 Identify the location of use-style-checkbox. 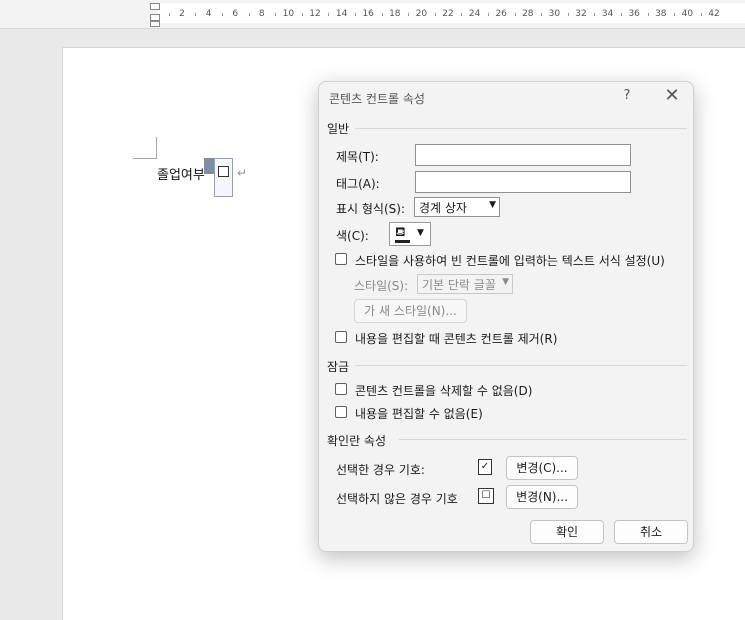
(341, 259).